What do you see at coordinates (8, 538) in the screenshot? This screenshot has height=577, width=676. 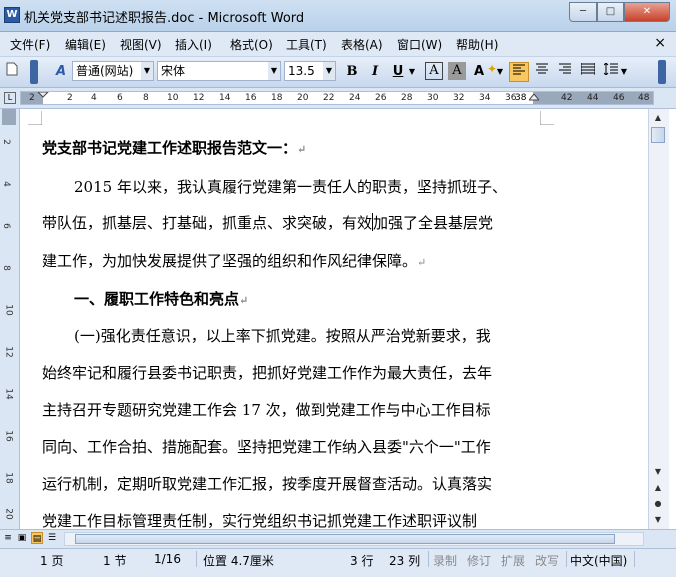 I see `normal-view-button: ≡` at bounding box center [8, 538].